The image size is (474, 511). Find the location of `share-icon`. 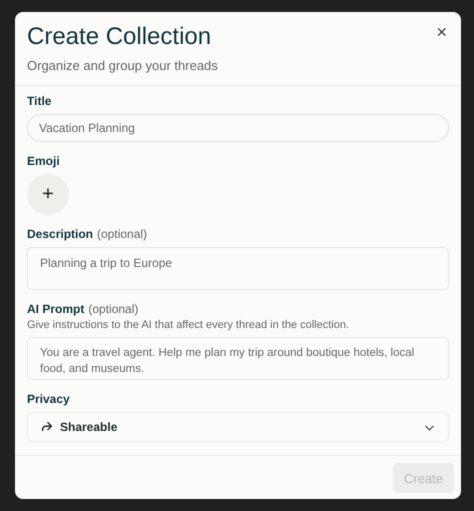

share-icon is located at coordinates (47, 427).